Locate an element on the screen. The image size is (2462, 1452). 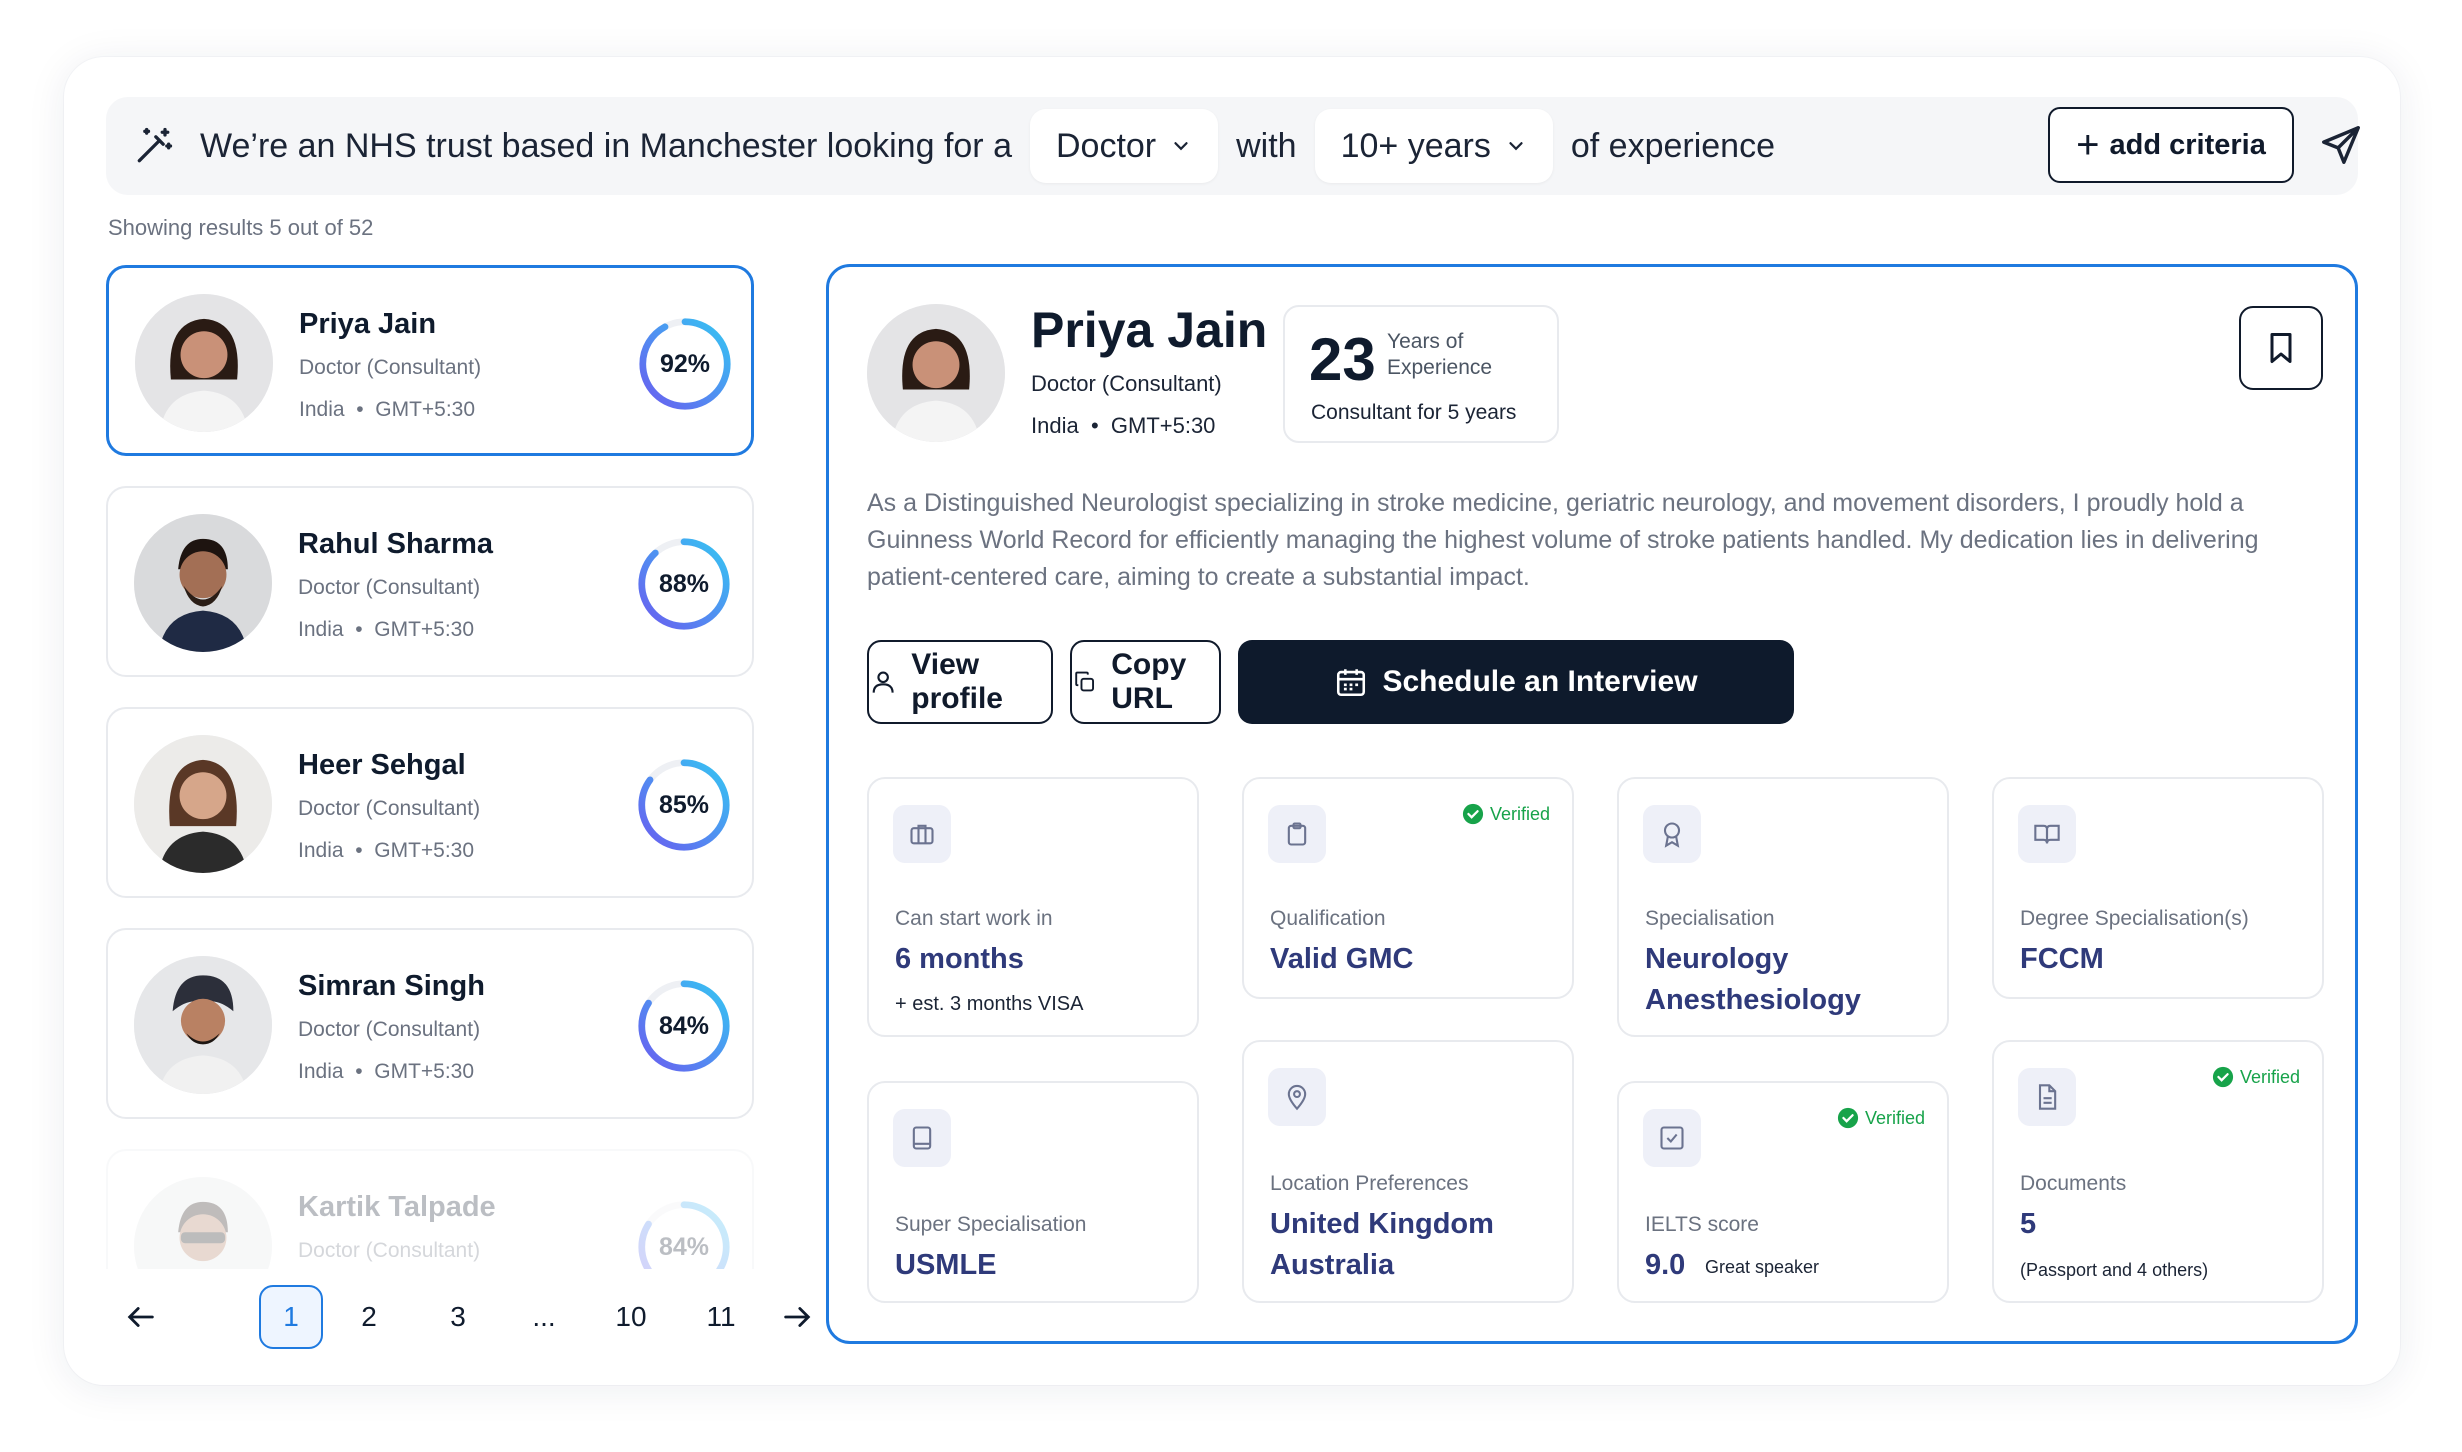
view-profile-button: View profile is located at coordinates (960, 682).